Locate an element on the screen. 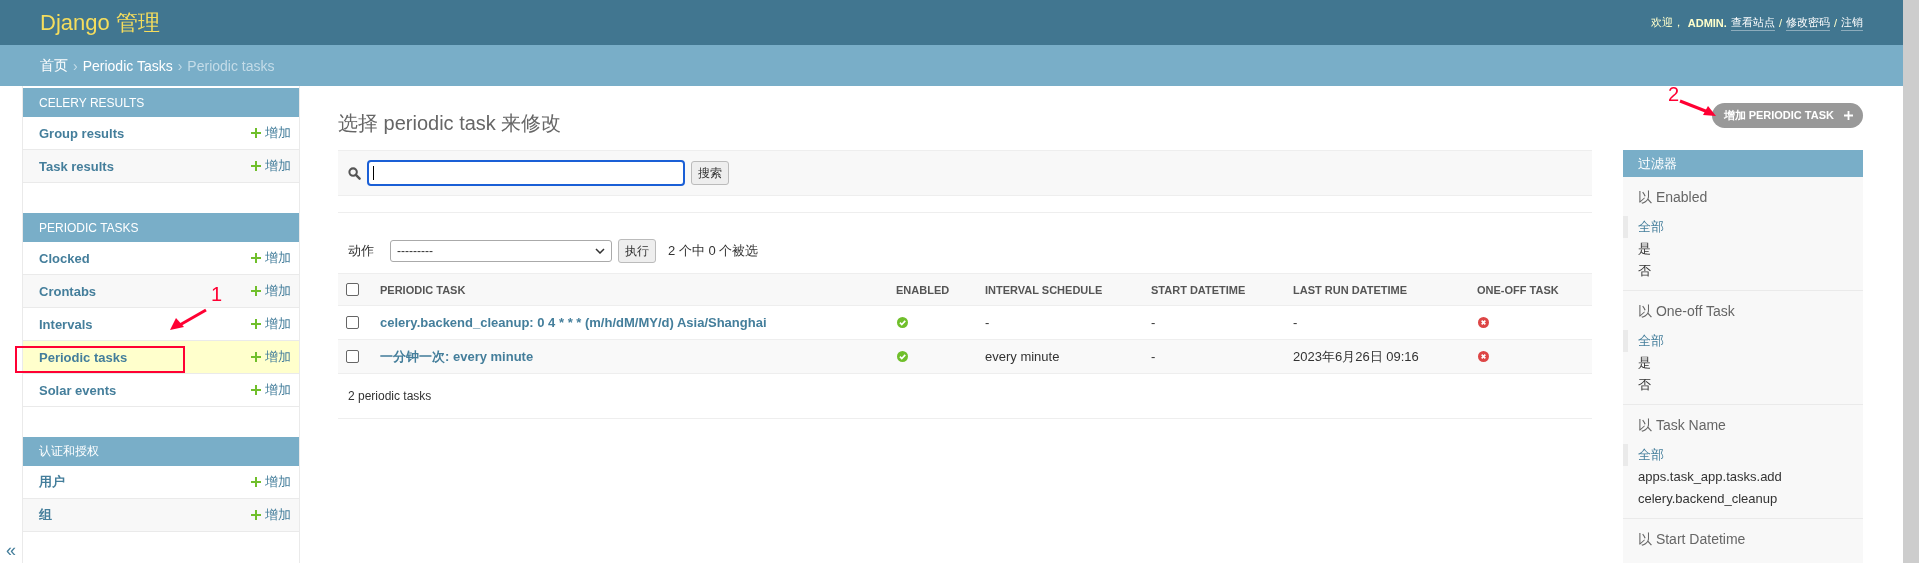 The width and height of the screenshot is (1919, 563). model-link: 组 is located at coordinates (45, 515).